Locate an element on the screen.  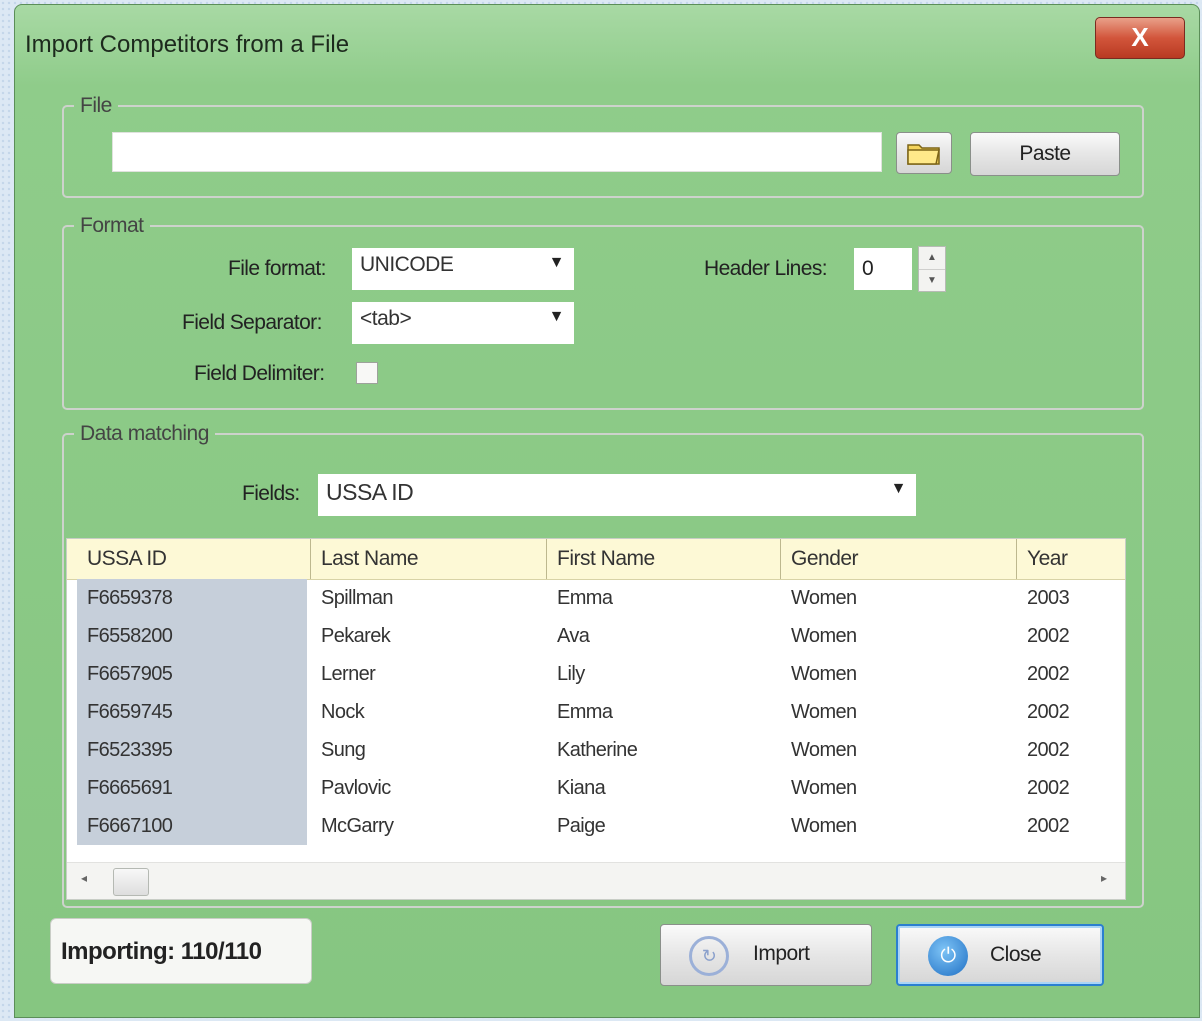
close-icon: ⏻ is located at coordinates (948, 956).